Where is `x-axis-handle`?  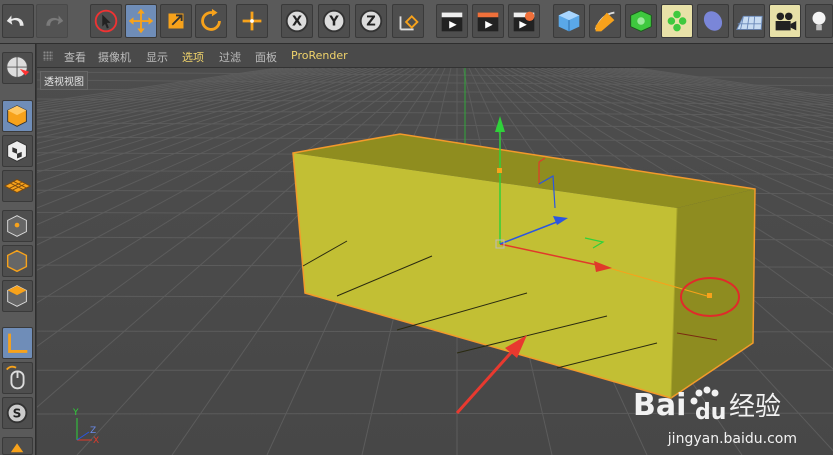
x-axis-handle is located at coordinates (709, 295).